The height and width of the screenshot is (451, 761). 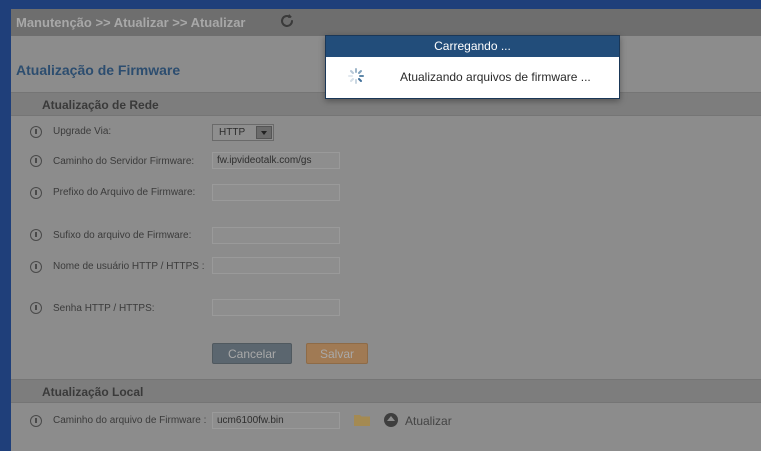 What do you see at coordinates (252, 353) in the screenshot?
I see `cancel-button: Cancelar` at bounding box center [252, 353].